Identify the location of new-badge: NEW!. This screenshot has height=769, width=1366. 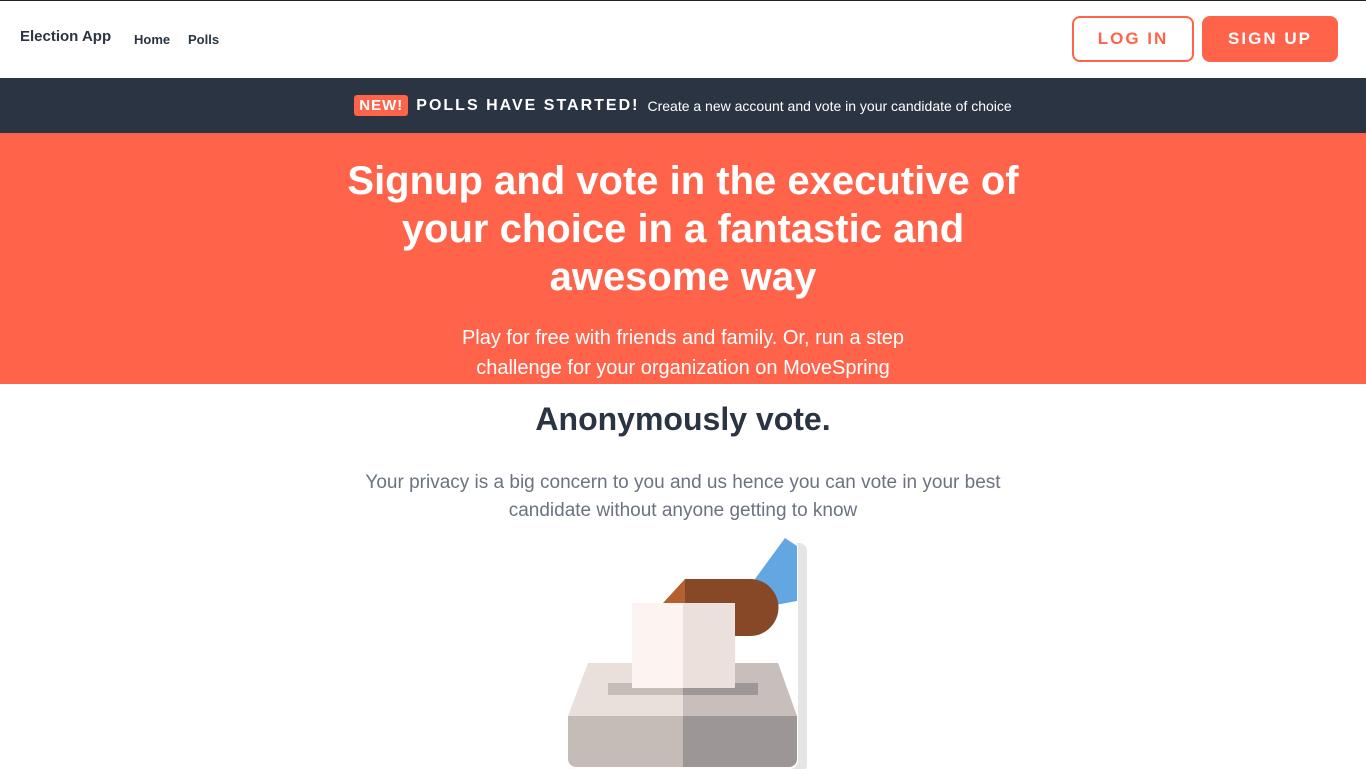
(381, 105).